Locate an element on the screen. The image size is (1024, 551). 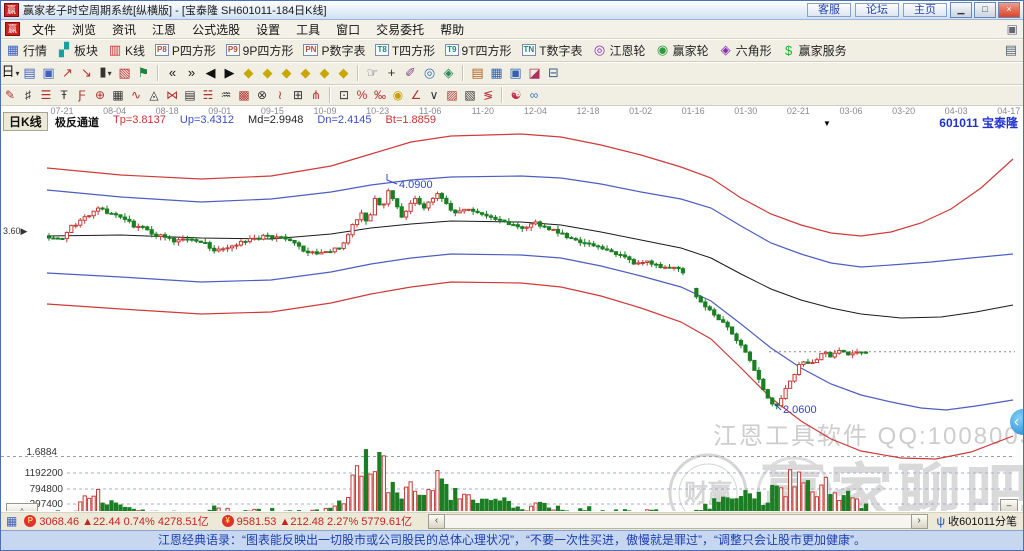
draw-tool-icon: ⋔ is located at coordinates (316, 95).